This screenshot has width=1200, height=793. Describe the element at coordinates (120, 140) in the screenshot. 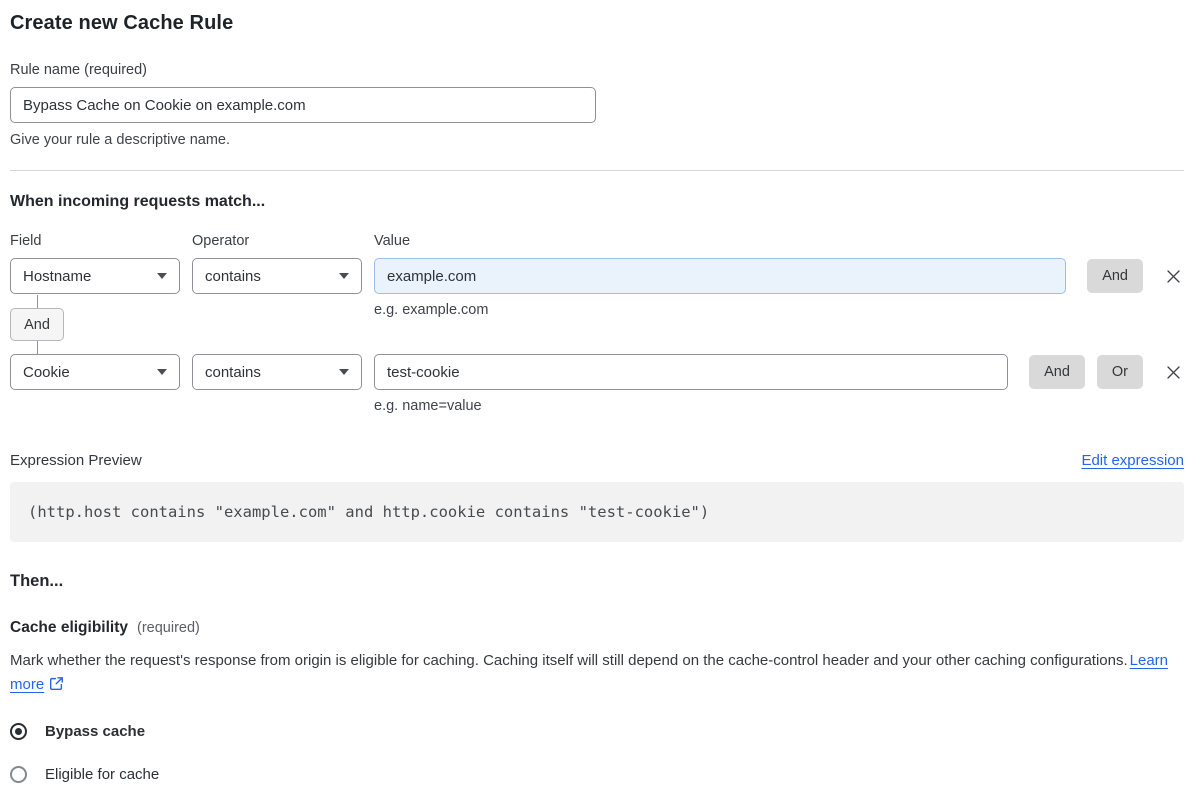

I see `rule-name-helper: Give your rule a descriptive name.` at that location.